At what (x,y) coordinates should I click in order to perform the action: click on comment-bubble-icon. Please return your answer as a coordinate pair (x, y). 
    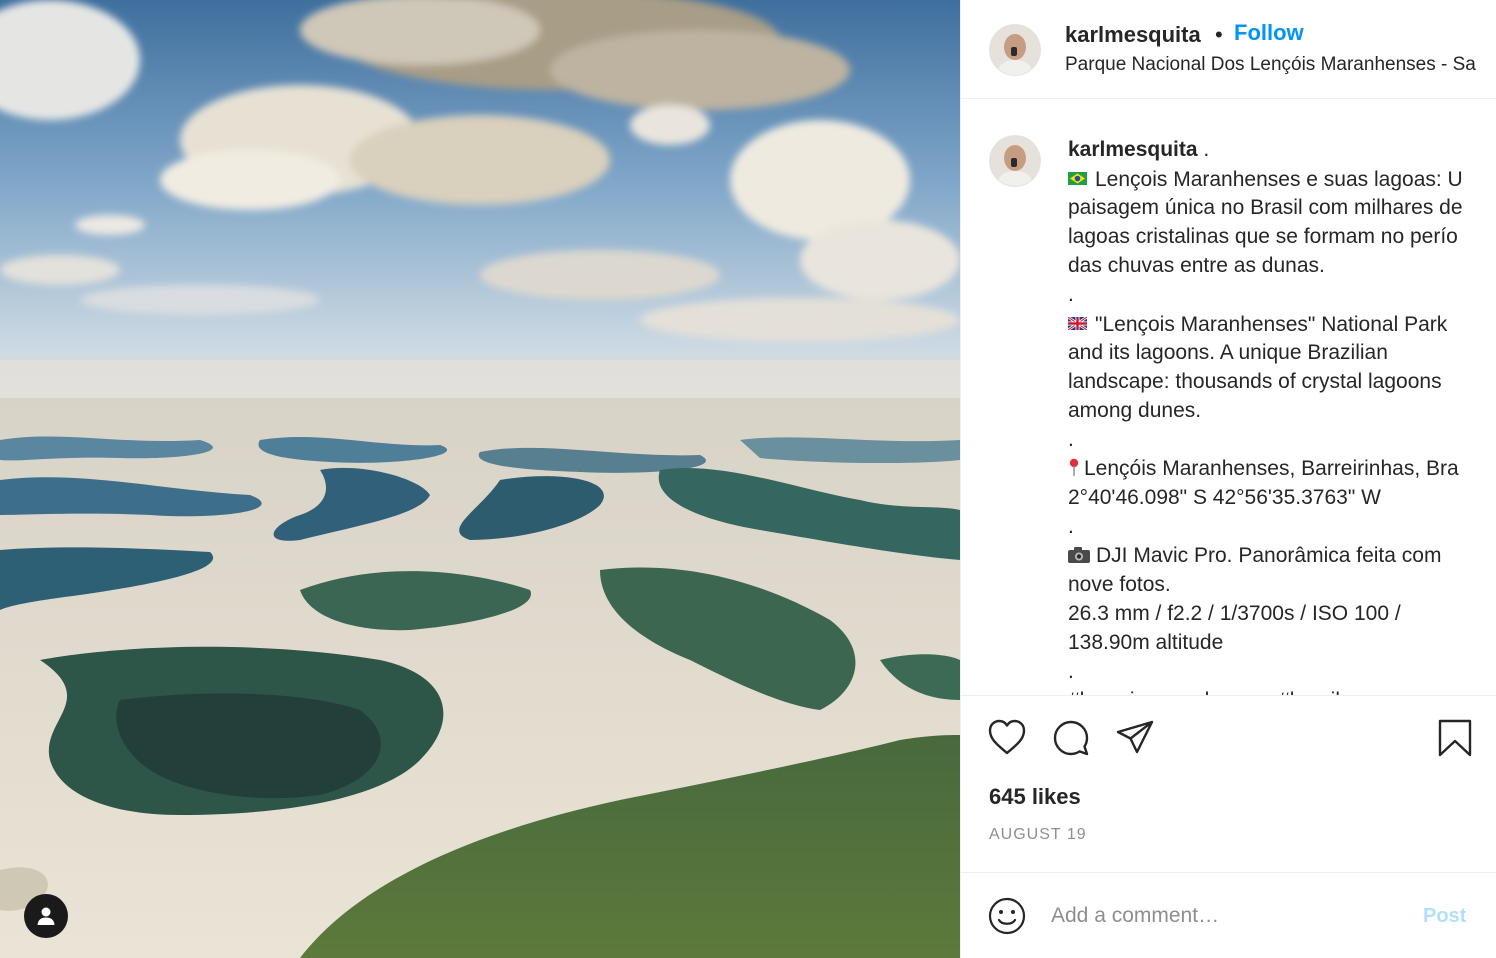
    Looking at the image, I should click on (1071, 738).